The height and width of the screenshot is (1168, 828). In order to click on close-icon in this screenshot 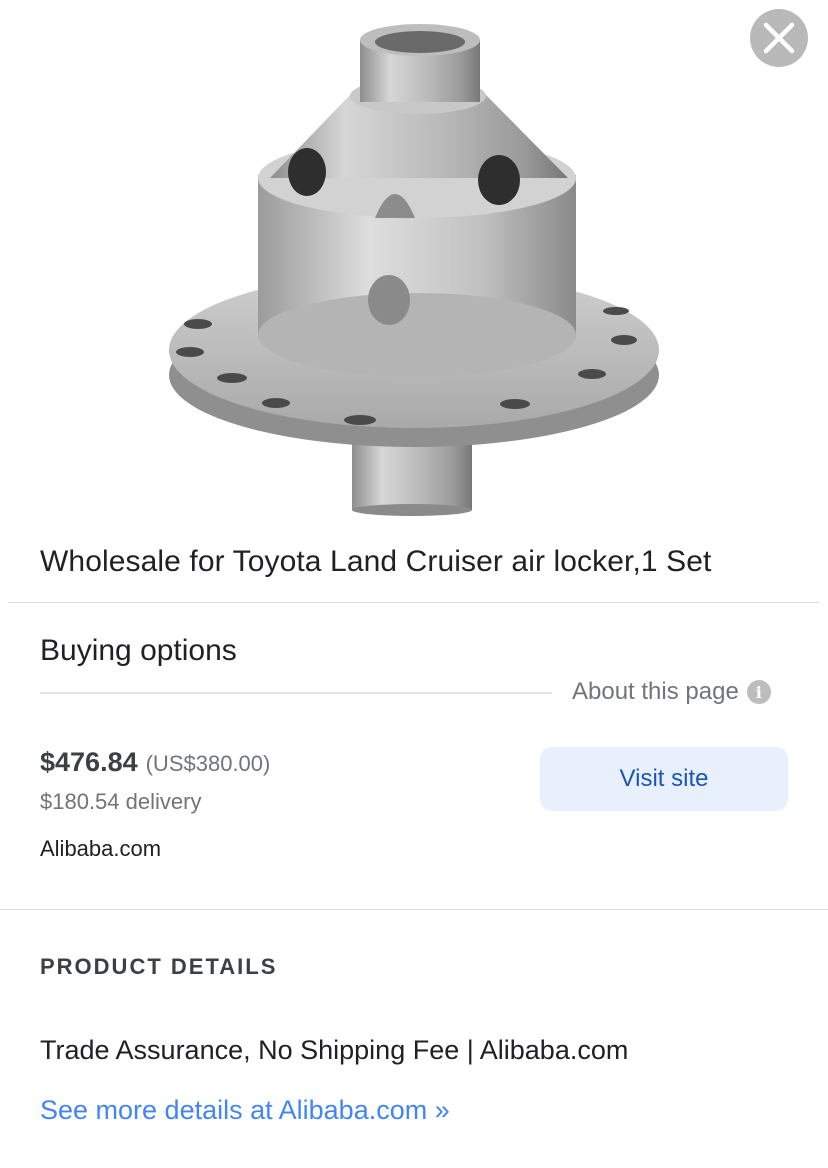, I will do `click(779, 38)`.